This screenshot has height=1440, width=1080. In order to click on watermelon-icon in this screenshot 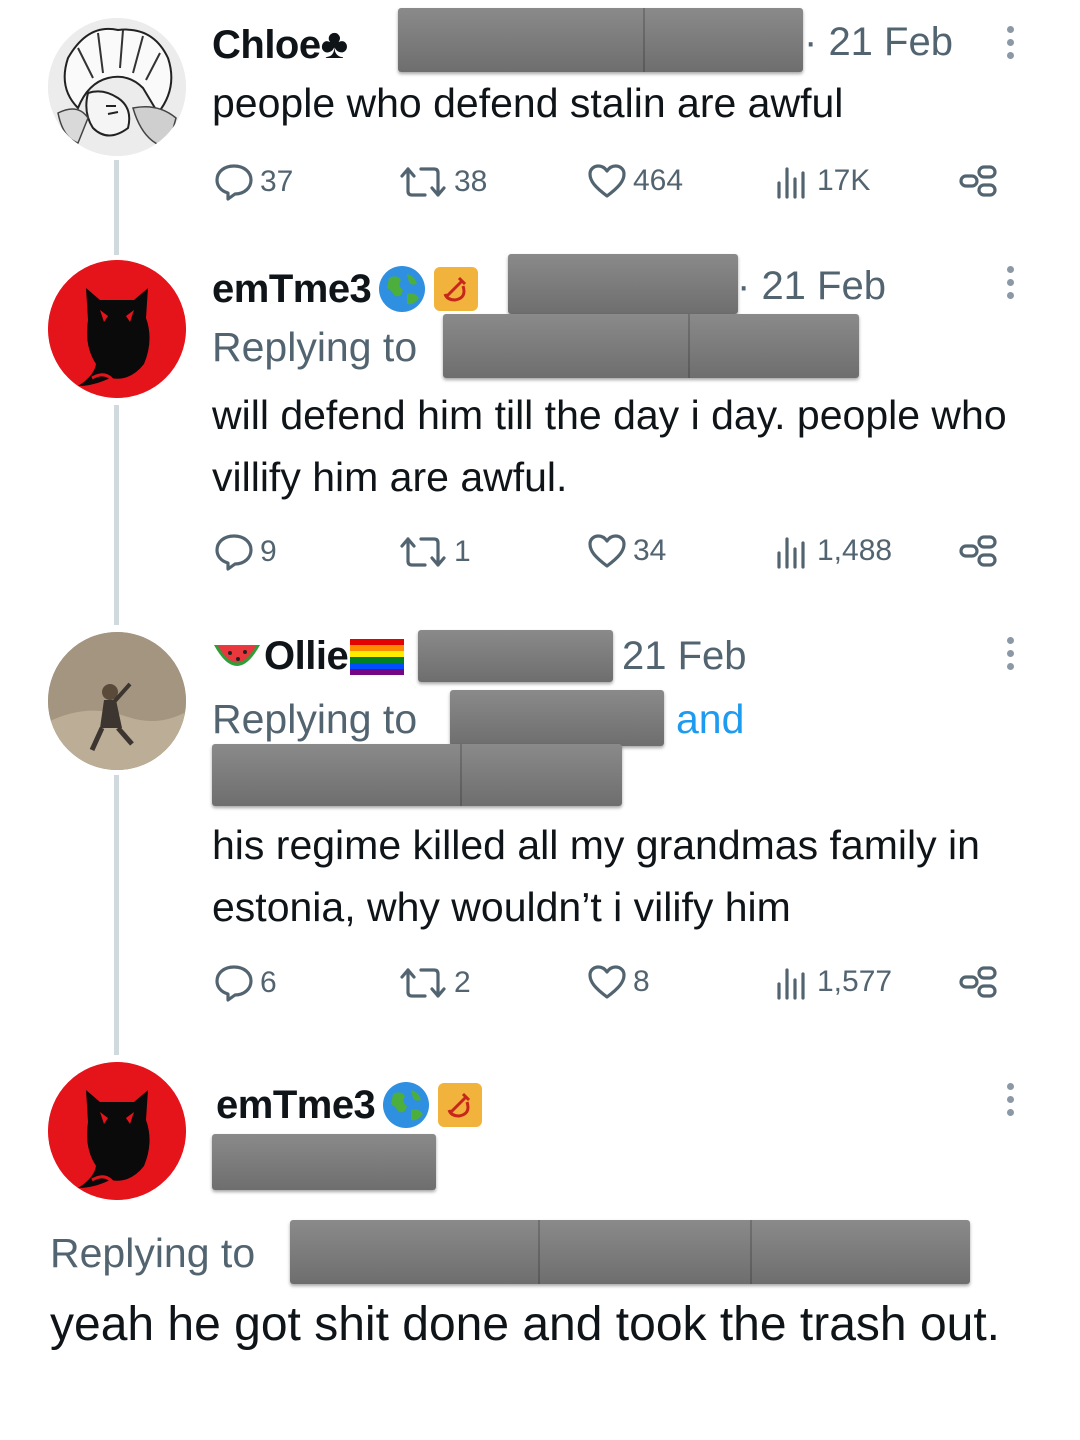, I will do `click(237, 655)`.